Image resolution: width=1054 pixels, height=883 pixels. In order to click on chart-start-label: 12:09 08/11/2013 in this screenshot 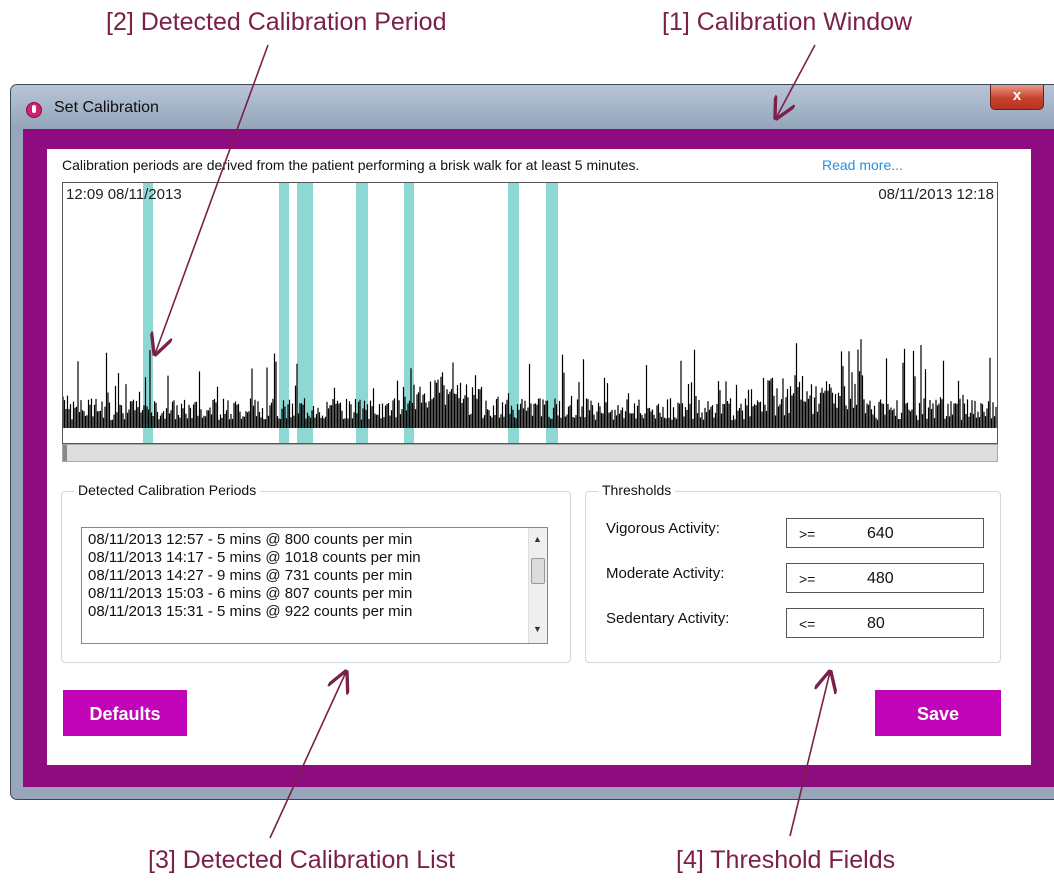, I will do `click(124, 194)`.